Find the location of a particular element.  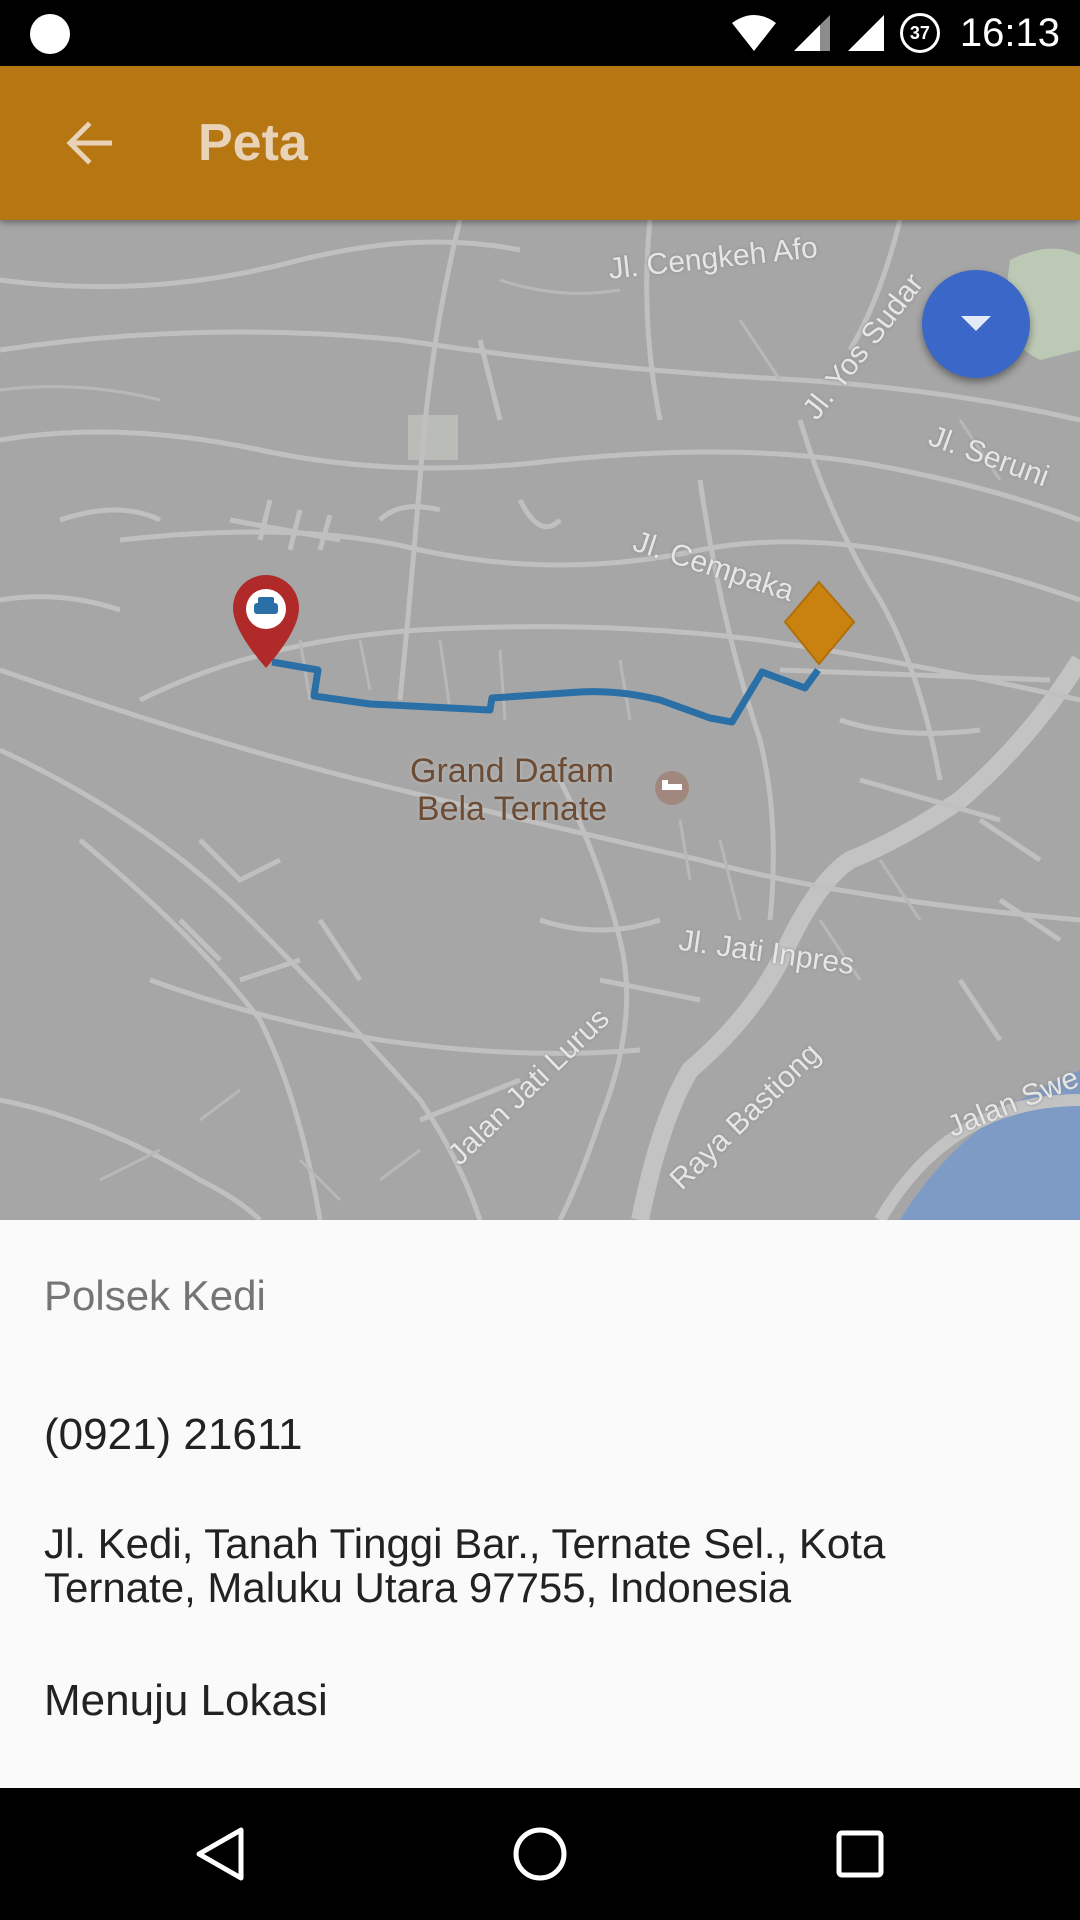

poi-label-line2: Bela Ternate is located at coordinates (512, 809).